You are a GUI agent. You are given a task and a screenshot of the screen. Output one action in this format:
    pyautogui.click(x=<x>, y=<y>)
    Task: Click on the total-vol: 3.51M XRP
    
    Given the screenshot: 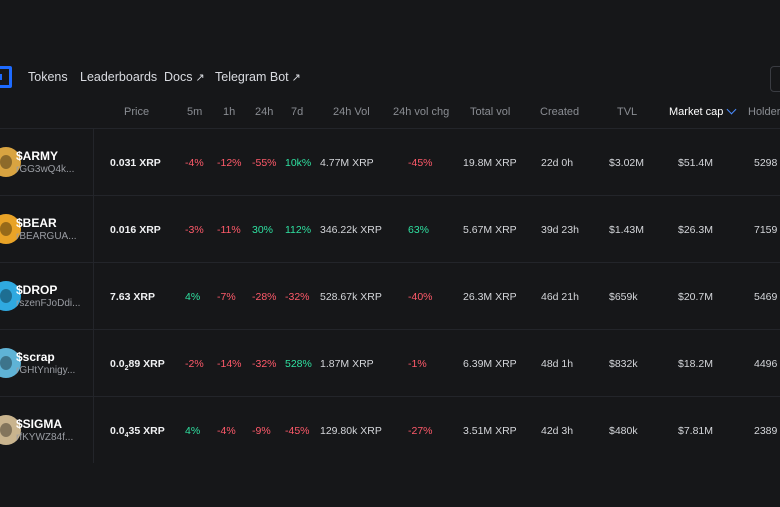 What is the action you would take?
    pyautogui.click(x=490, y=431)
    